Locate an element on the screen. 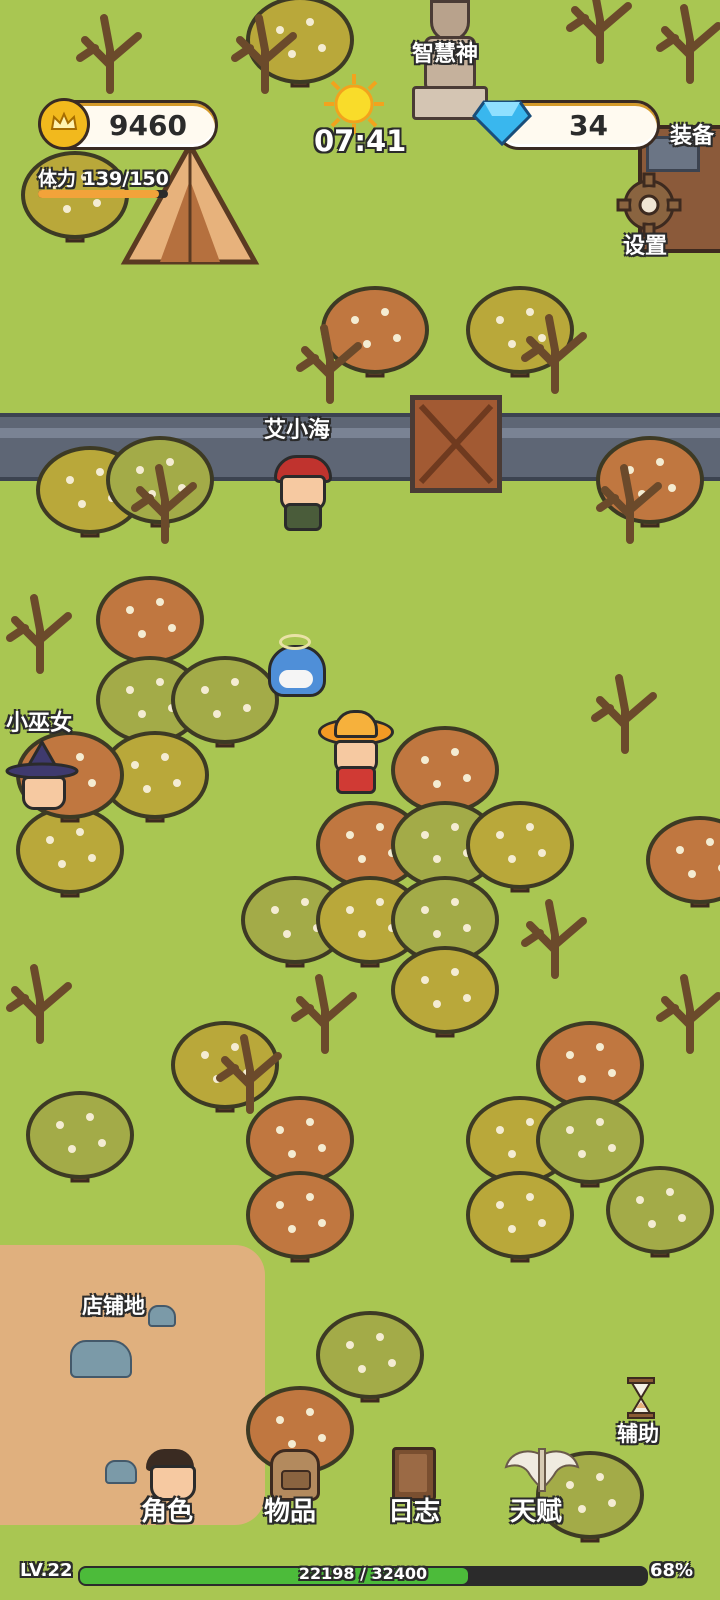 Image resolution: width=720 pixels, height=1600 pixels. tent is located at coordinates (190, 205).